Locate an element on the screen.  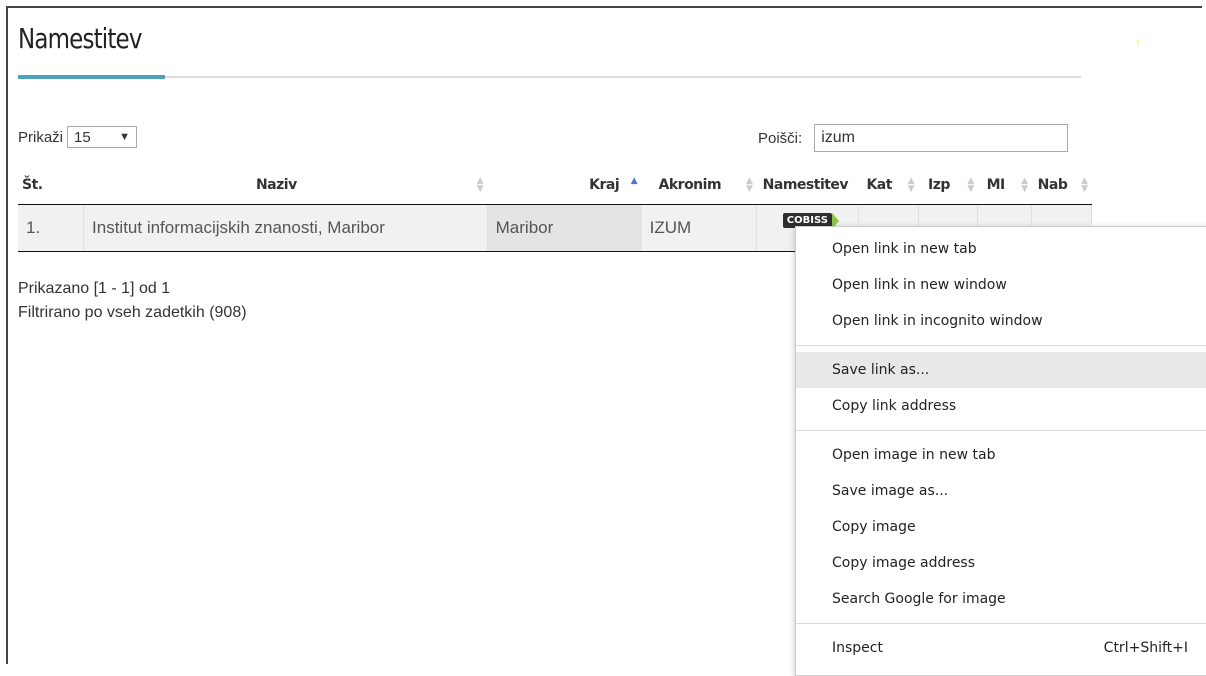
search-label: Poišči: is located at coordinates (780, 138).